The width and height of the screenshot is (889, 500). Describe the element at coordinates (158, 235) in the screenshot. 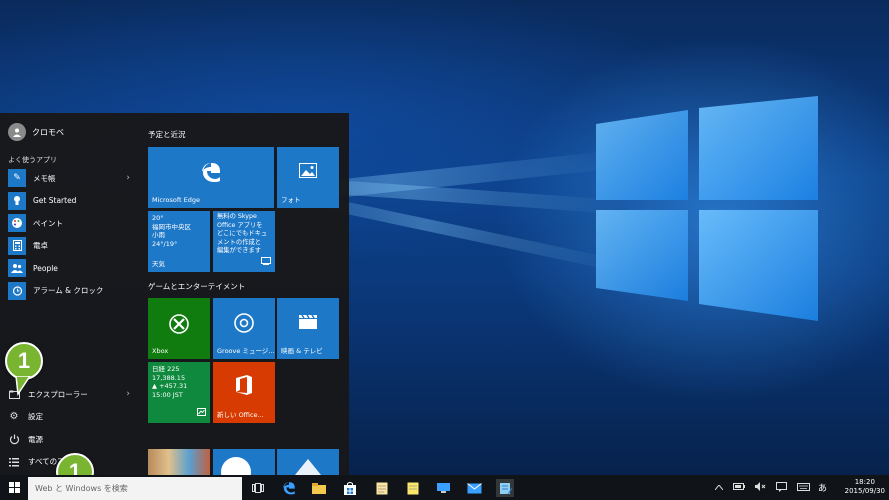

I see `weather-condition: 小雨` at that location.